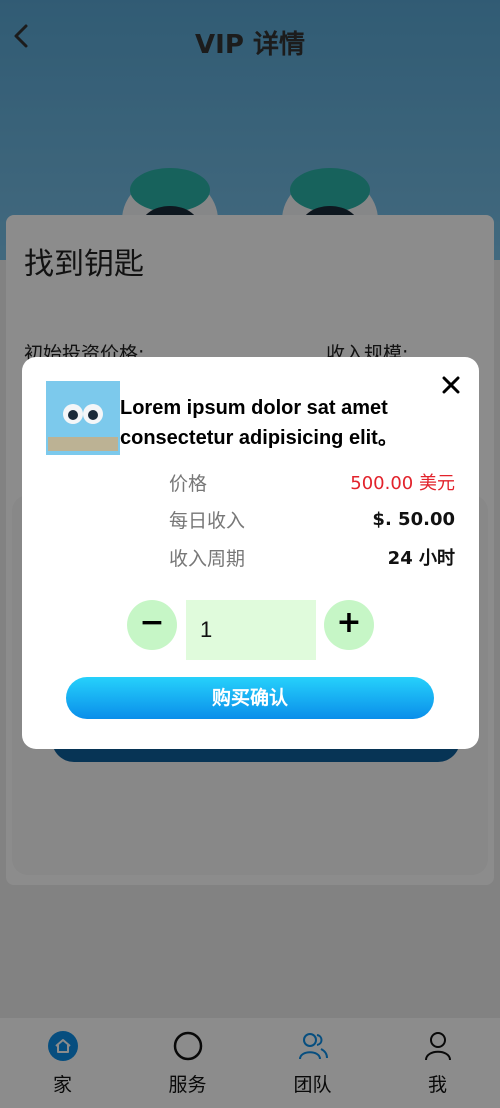  Describe the element at coordinates (251, 630) in the screenshot. I see `quantity-input` at that location.